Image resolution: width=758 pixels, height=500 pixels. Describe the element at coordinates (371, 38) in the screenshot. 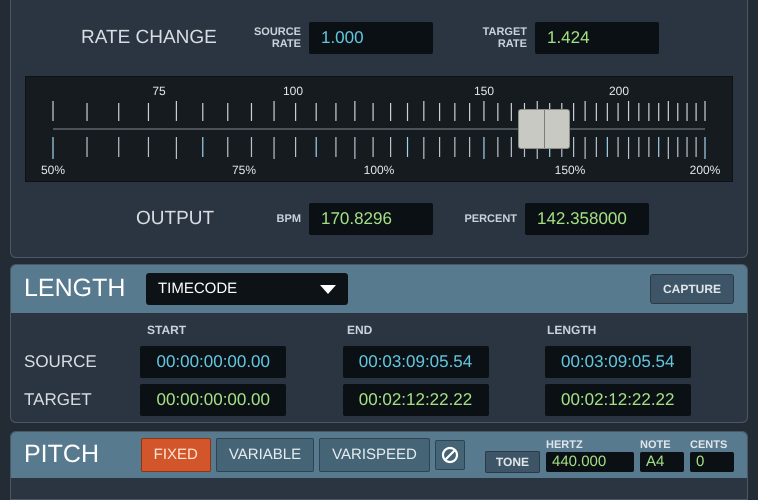

I see `value-field: 1.000` at that location.